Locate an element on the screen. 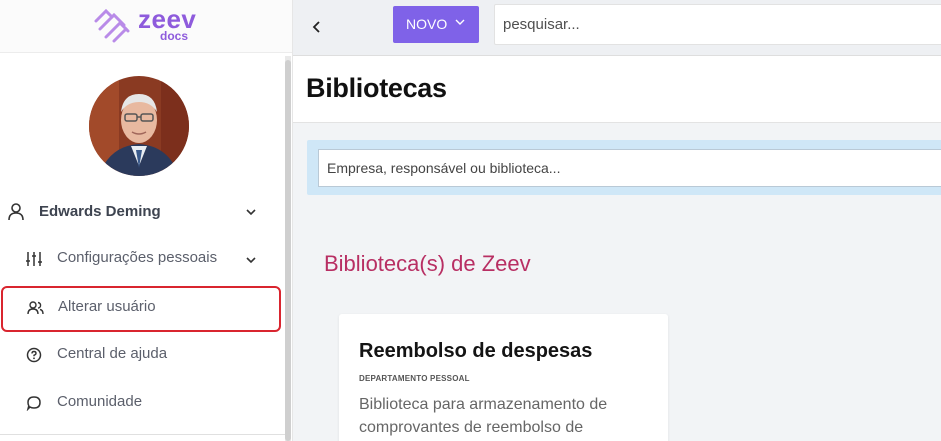 The image size is (941, 441). sidebar-item-alterar-usuario: Alterar usuário is located at coordinates (141, 309).